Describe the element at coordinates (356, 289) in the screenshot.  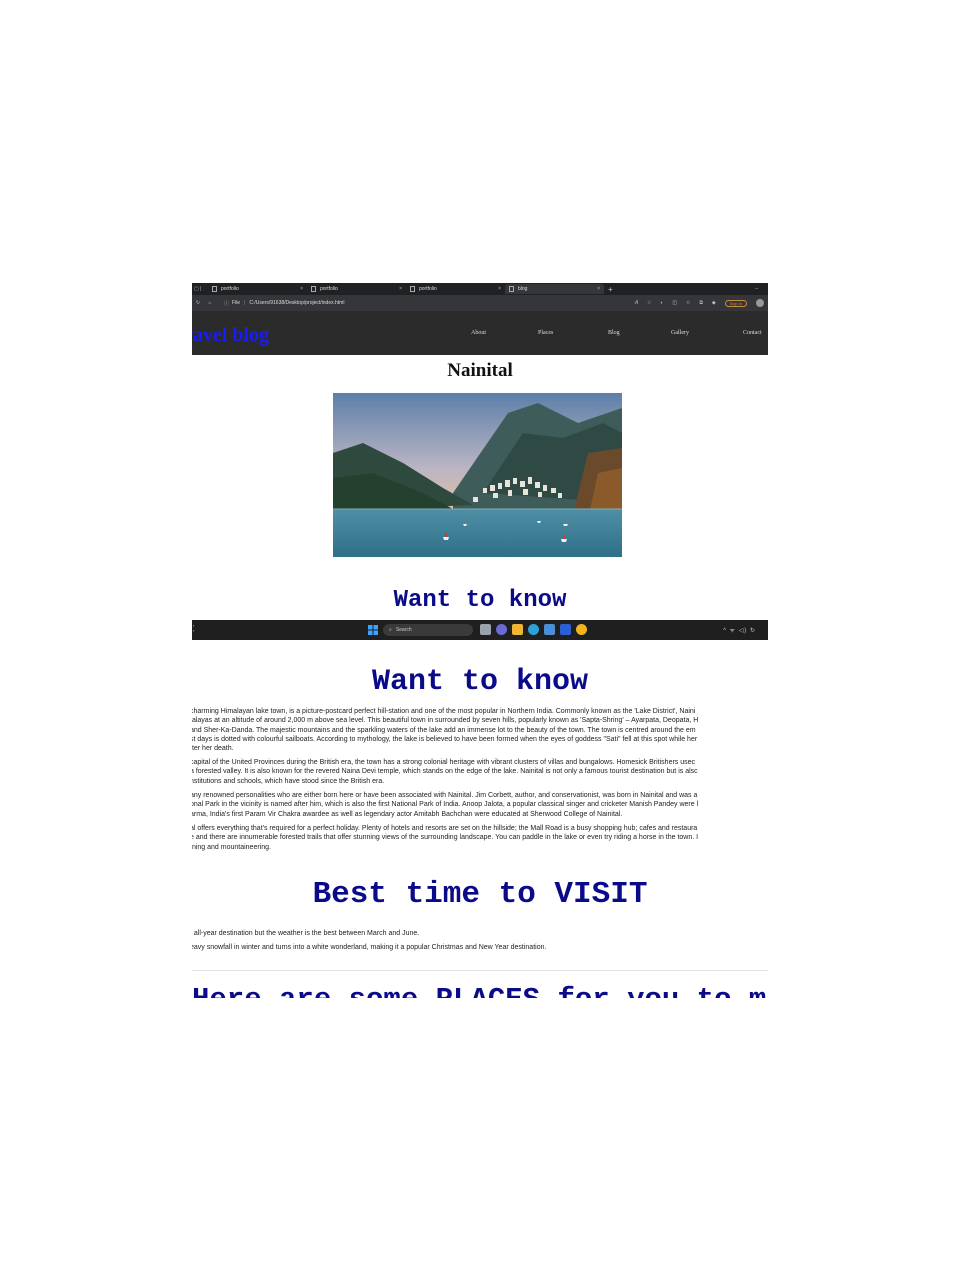
I see `tab-portfolio-2: portfolio ×` at that location.